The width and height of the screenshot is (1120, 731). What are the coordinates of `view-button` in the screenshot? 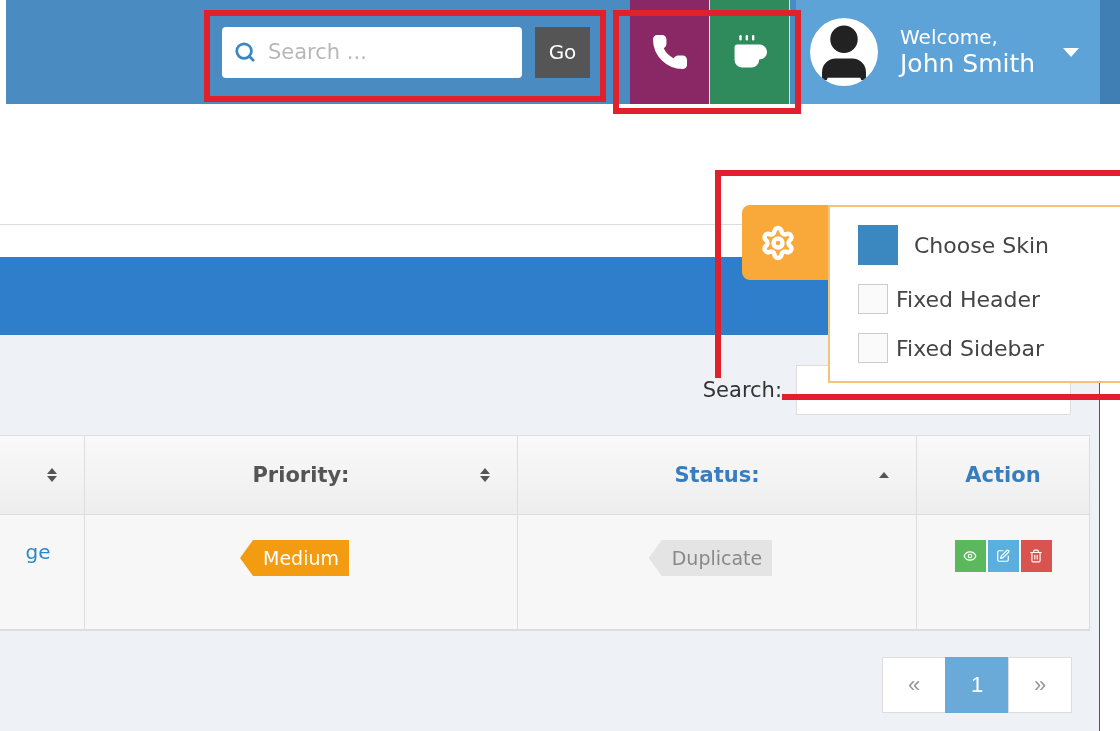 It's located at (970, 556).